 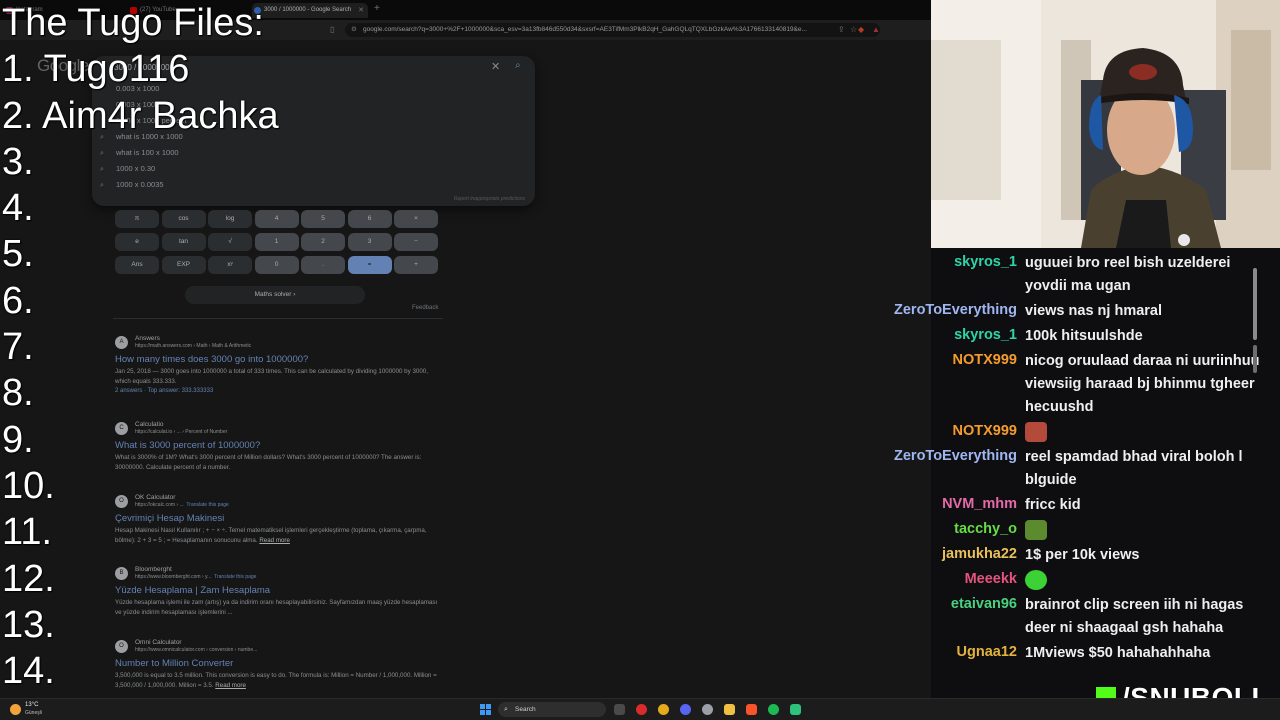 I want to click on opera-icon, so click(x=641, y=709).